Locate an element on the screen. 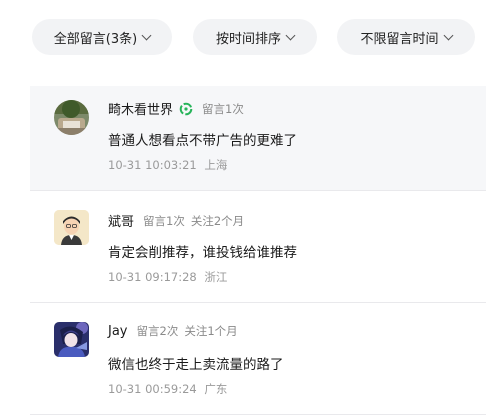 Image resolution: width=486 pixels, height=420 pixels. comment-time-location: 10-31 00:59:24 广东 is located at coordinates (167, 389).